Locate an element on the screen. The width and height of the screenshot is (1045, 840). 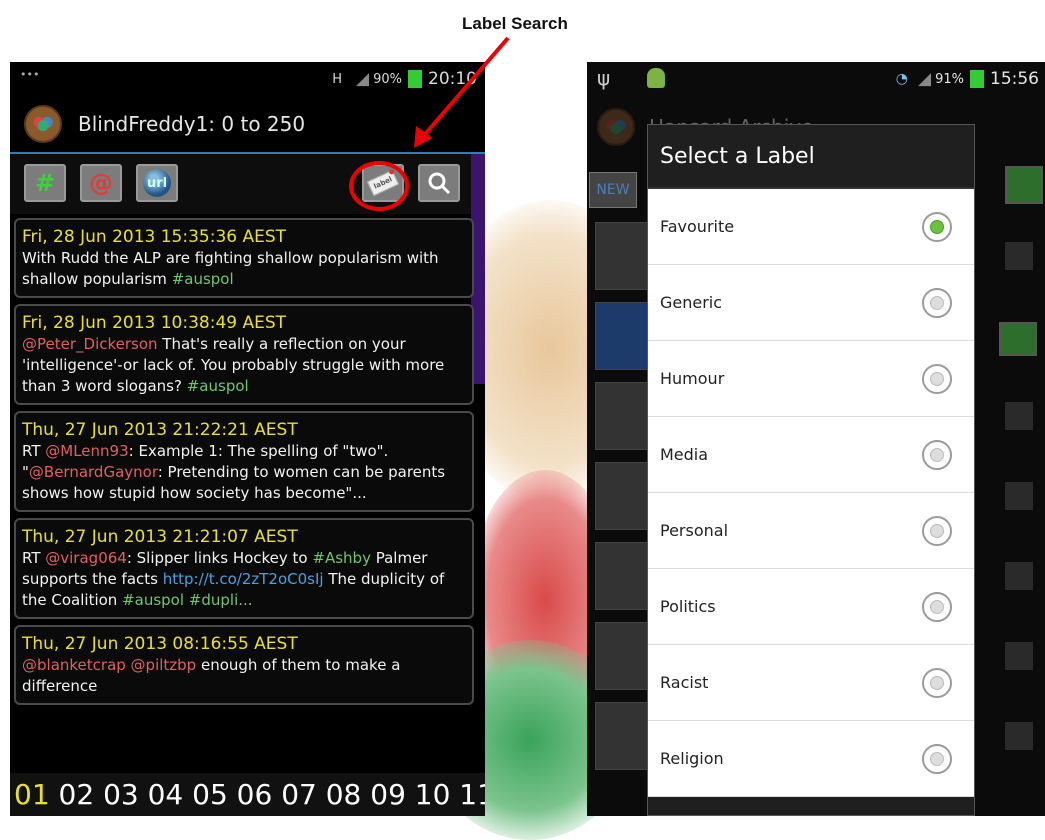
background-new-button: NEW is located at coordinates (613, 190).